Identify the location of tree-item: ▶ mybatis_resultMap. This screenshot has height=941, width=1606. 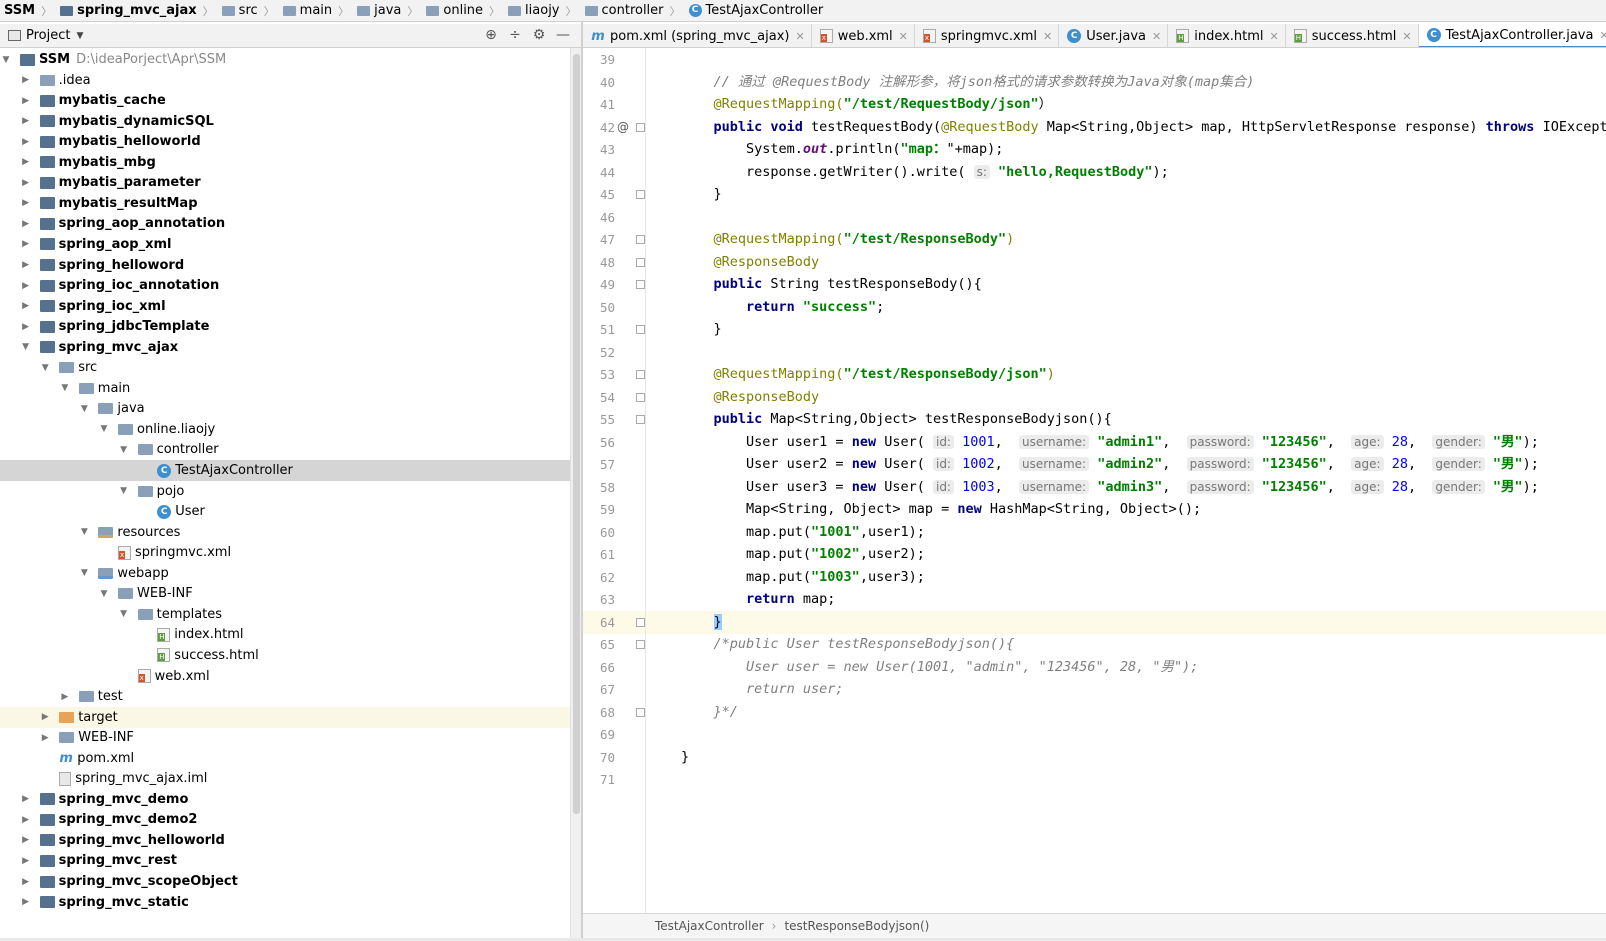
(285, 203).